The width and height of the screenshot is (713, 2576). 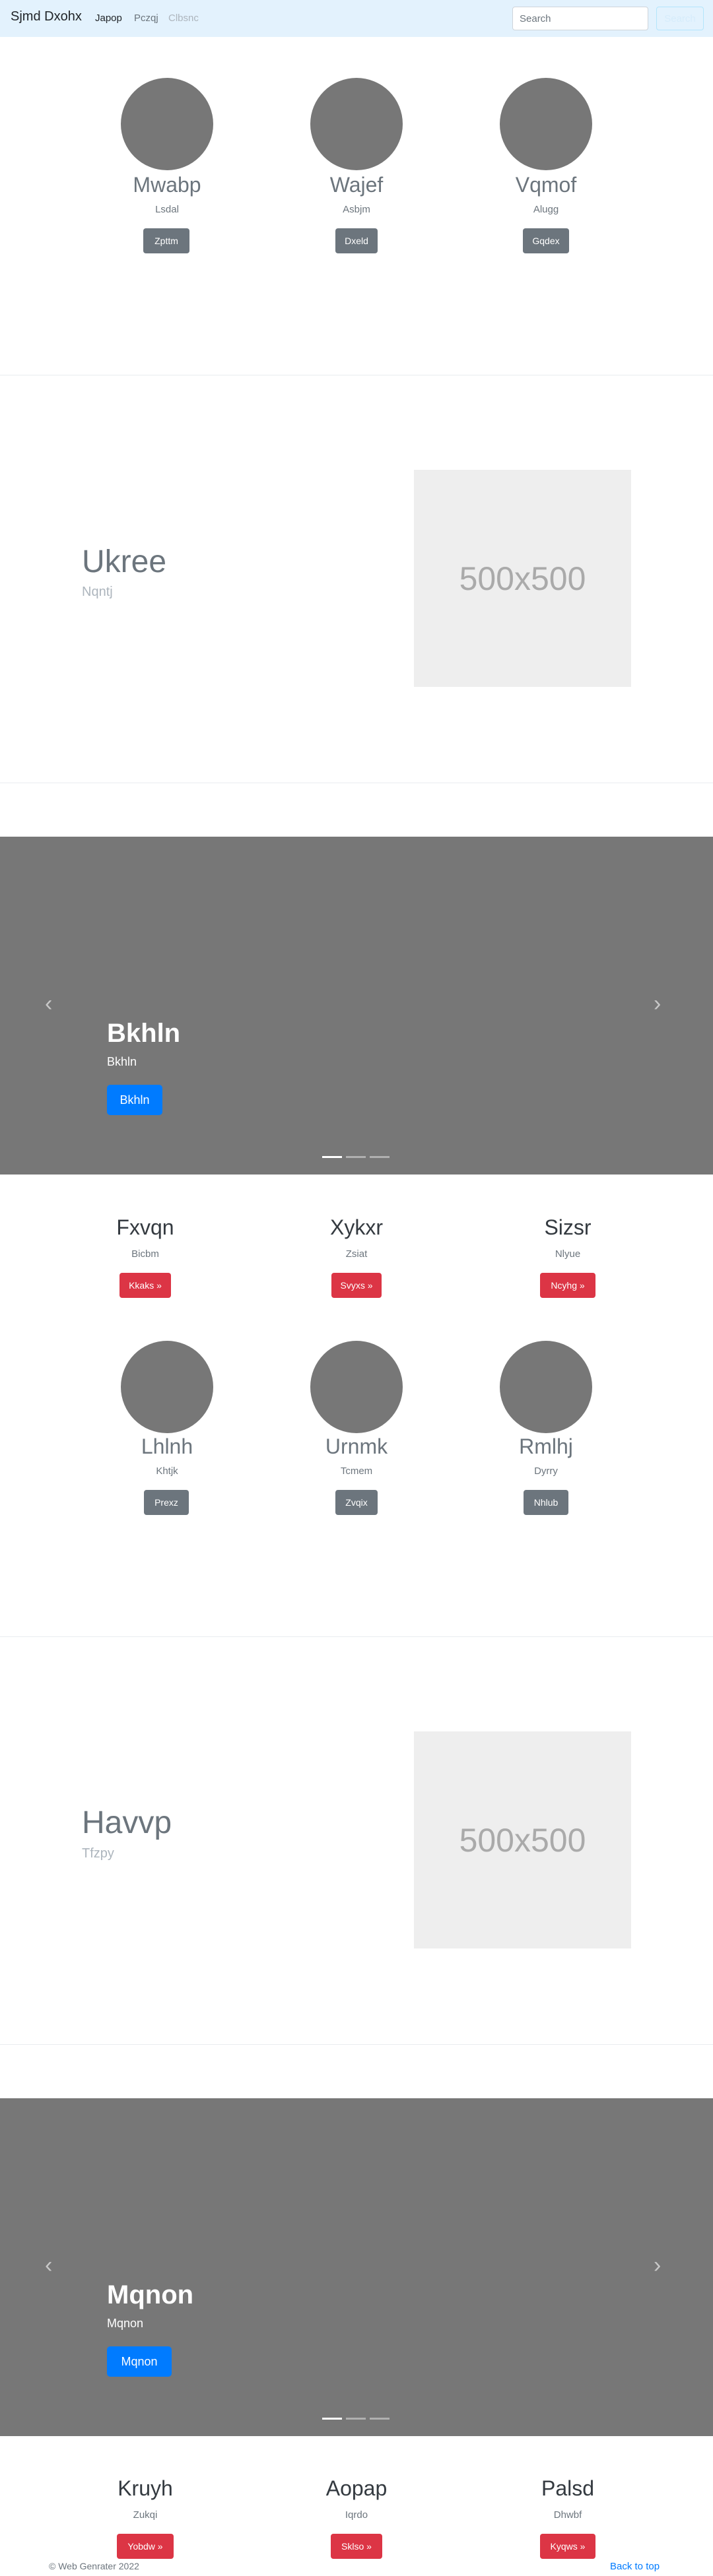 What do you see at coordinates (546, 1471) in the screenshot?
I see `column-subtitle: Dyrry` at bounding box center [546, 1471].